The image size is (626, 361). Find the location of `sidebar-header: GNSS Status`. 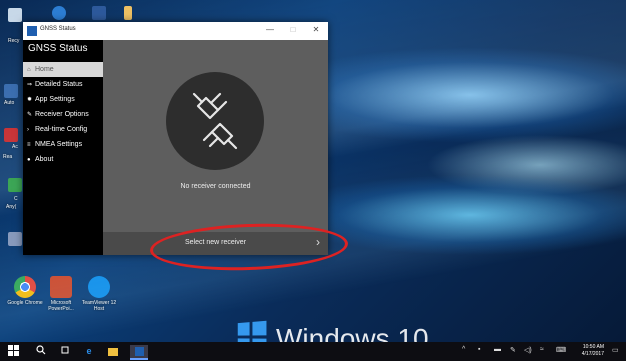

sidebar-header: GNSS Status is located at coordinates (58, 48).